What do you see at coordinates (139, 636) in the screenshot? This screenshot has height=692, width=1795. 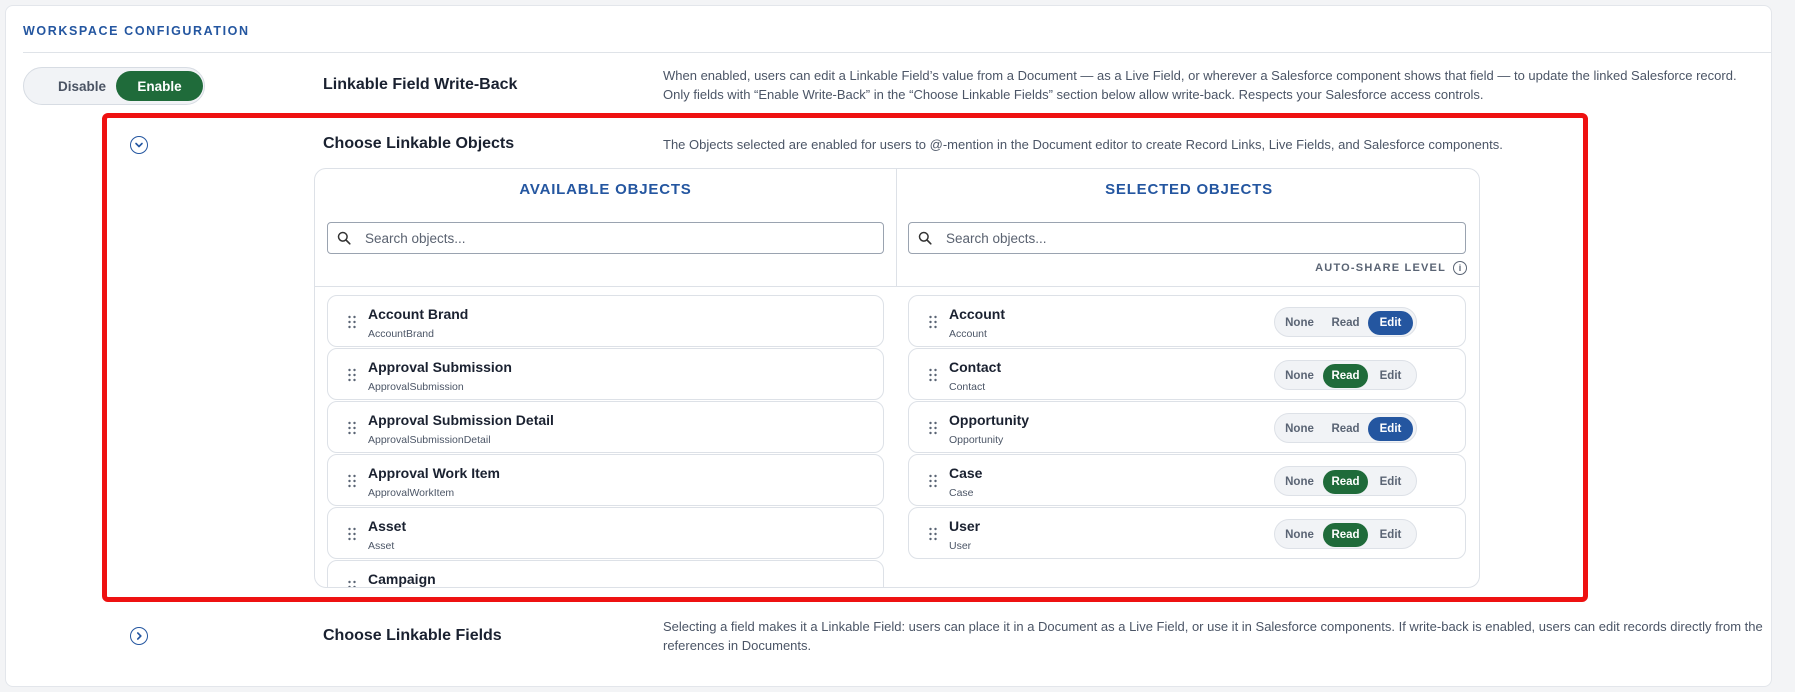 I see `chevron-right-circle-icon` at bounding box center [139, 636].